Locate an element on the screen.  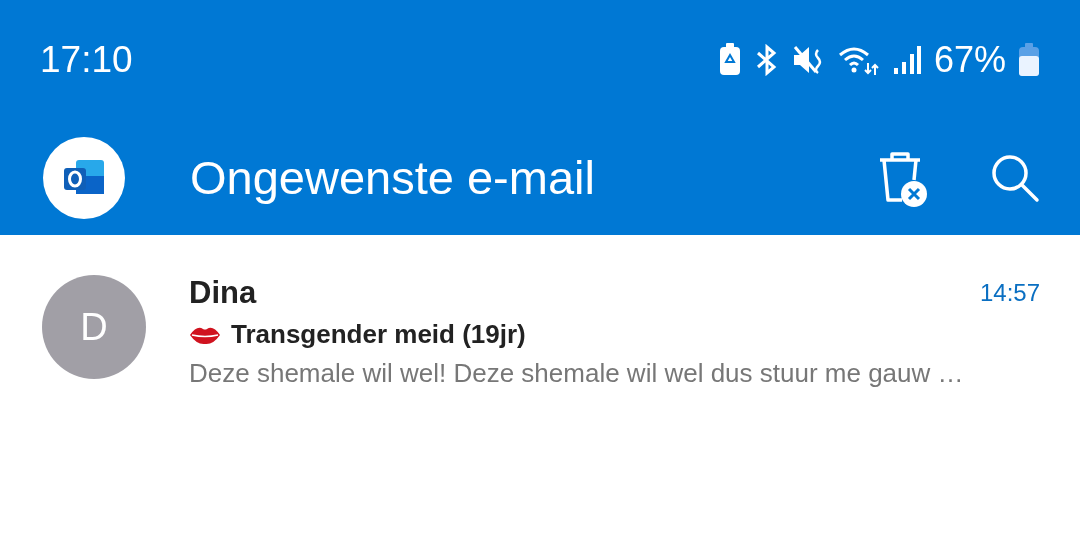
sender-name: Dina is located at coordinates (223, 293).